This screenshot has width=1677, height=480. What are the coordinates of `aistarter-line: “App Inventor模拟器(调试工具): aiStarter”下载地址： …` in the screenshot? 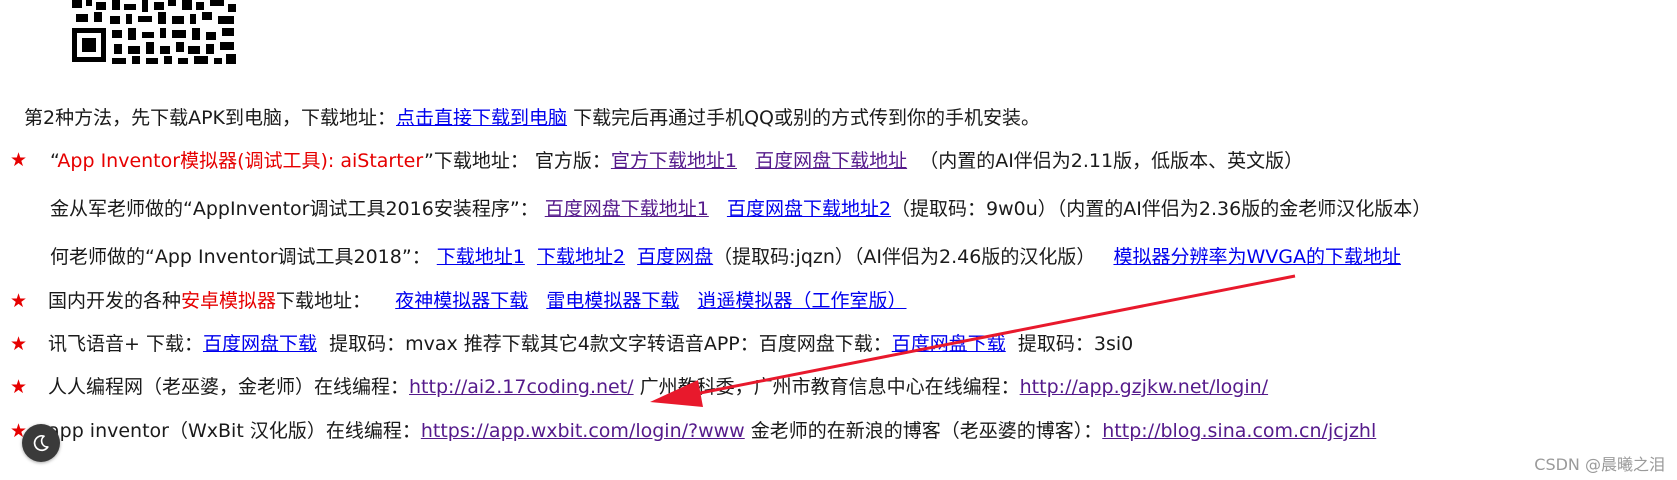 It's located at (676, 161).